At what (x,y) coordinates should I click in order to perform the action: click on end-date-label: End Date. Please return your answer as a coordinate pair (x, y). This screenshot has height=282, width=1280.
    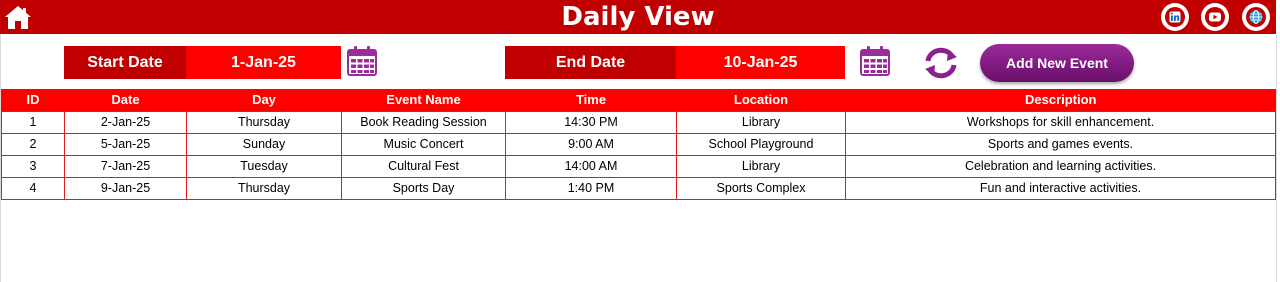
    Looking at the image, I should click on (590, 62).